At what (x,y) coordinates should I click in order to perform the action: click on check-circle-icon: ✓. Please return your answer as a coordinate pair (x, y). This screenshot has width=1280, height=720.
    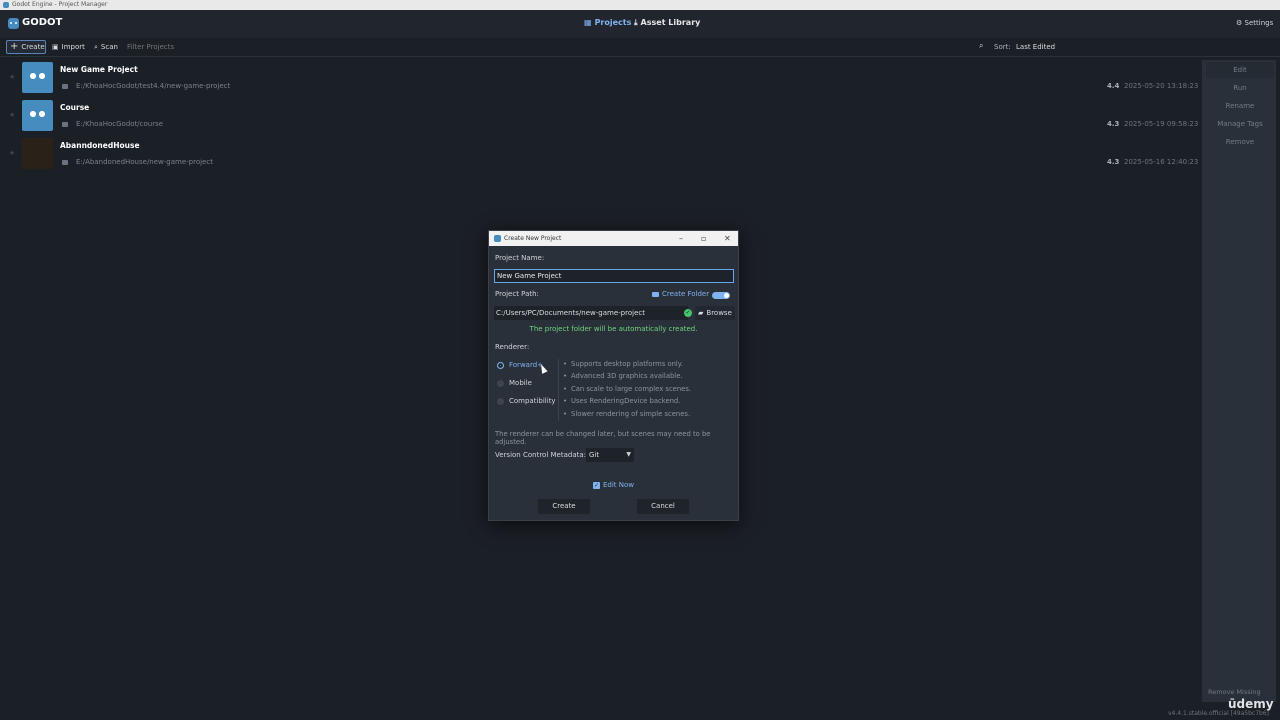
    Looking at the image, I should click on (688, 313).